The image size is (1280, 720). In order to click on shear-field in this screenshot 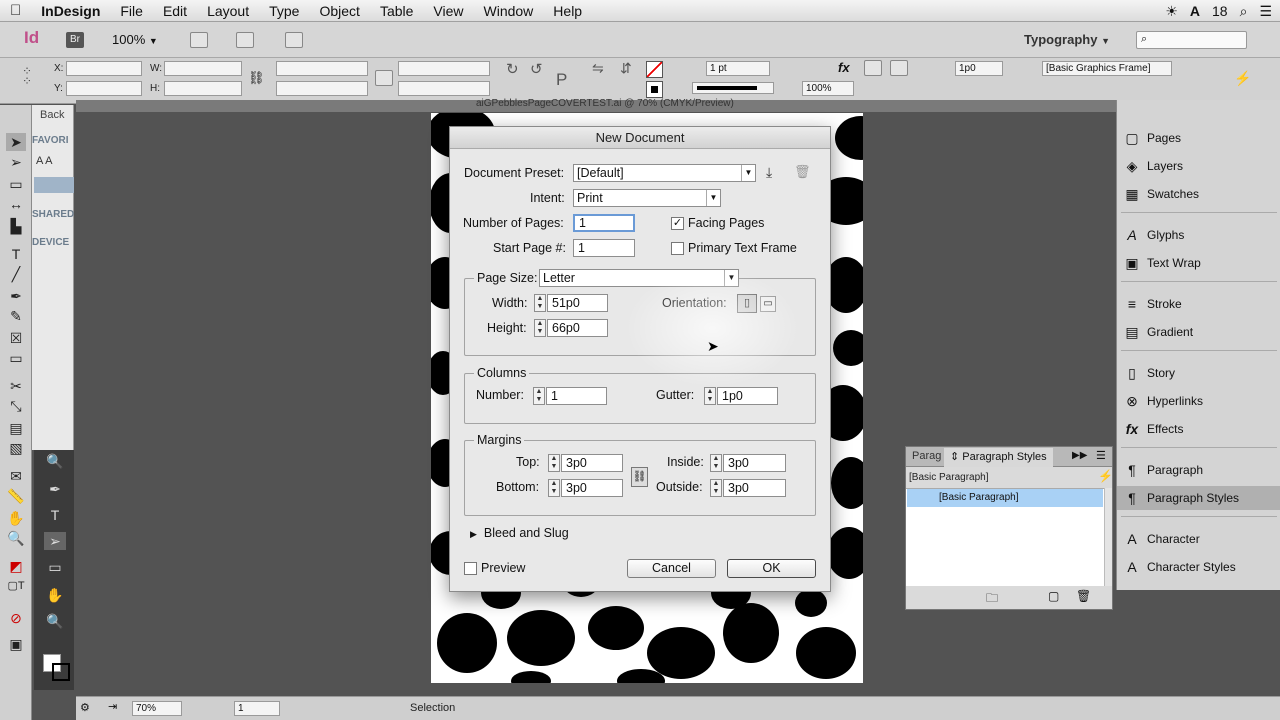, I will do `click(444, 88)`.